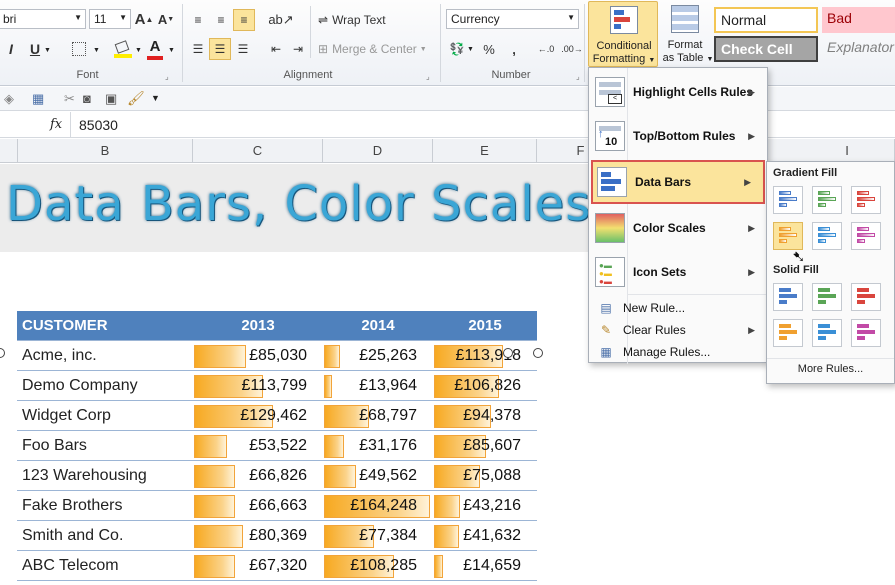 The width and height of the screenshot is (895, 585). I want to click on value-cell: £49,562, so click(378, 476).